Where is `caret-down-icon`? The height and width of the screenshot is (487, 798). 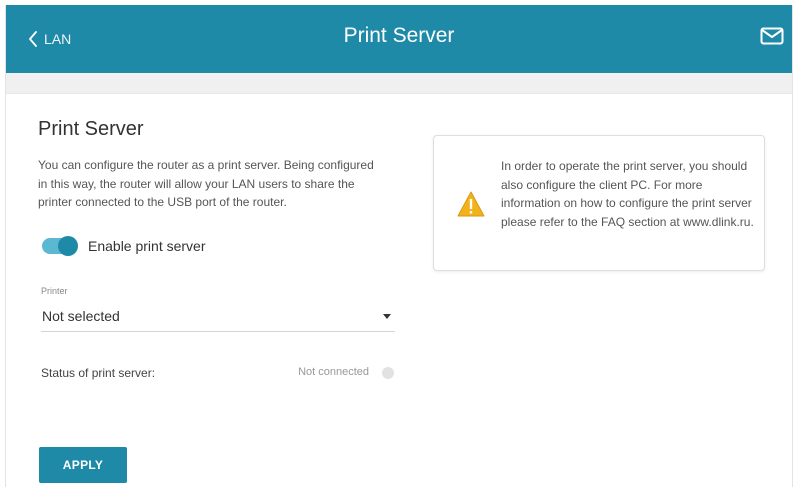
caret-down-icon is located at coordinates (387, 316).